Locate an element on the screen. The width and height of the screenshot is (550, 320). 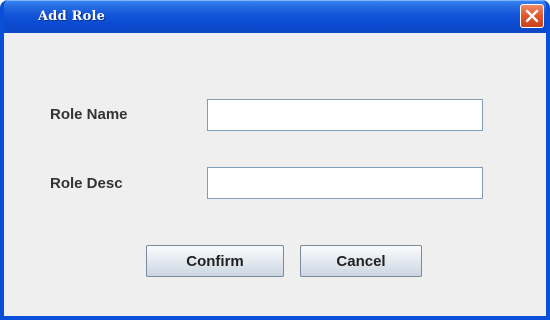
role-name-input is located at coordinates (345, 115).